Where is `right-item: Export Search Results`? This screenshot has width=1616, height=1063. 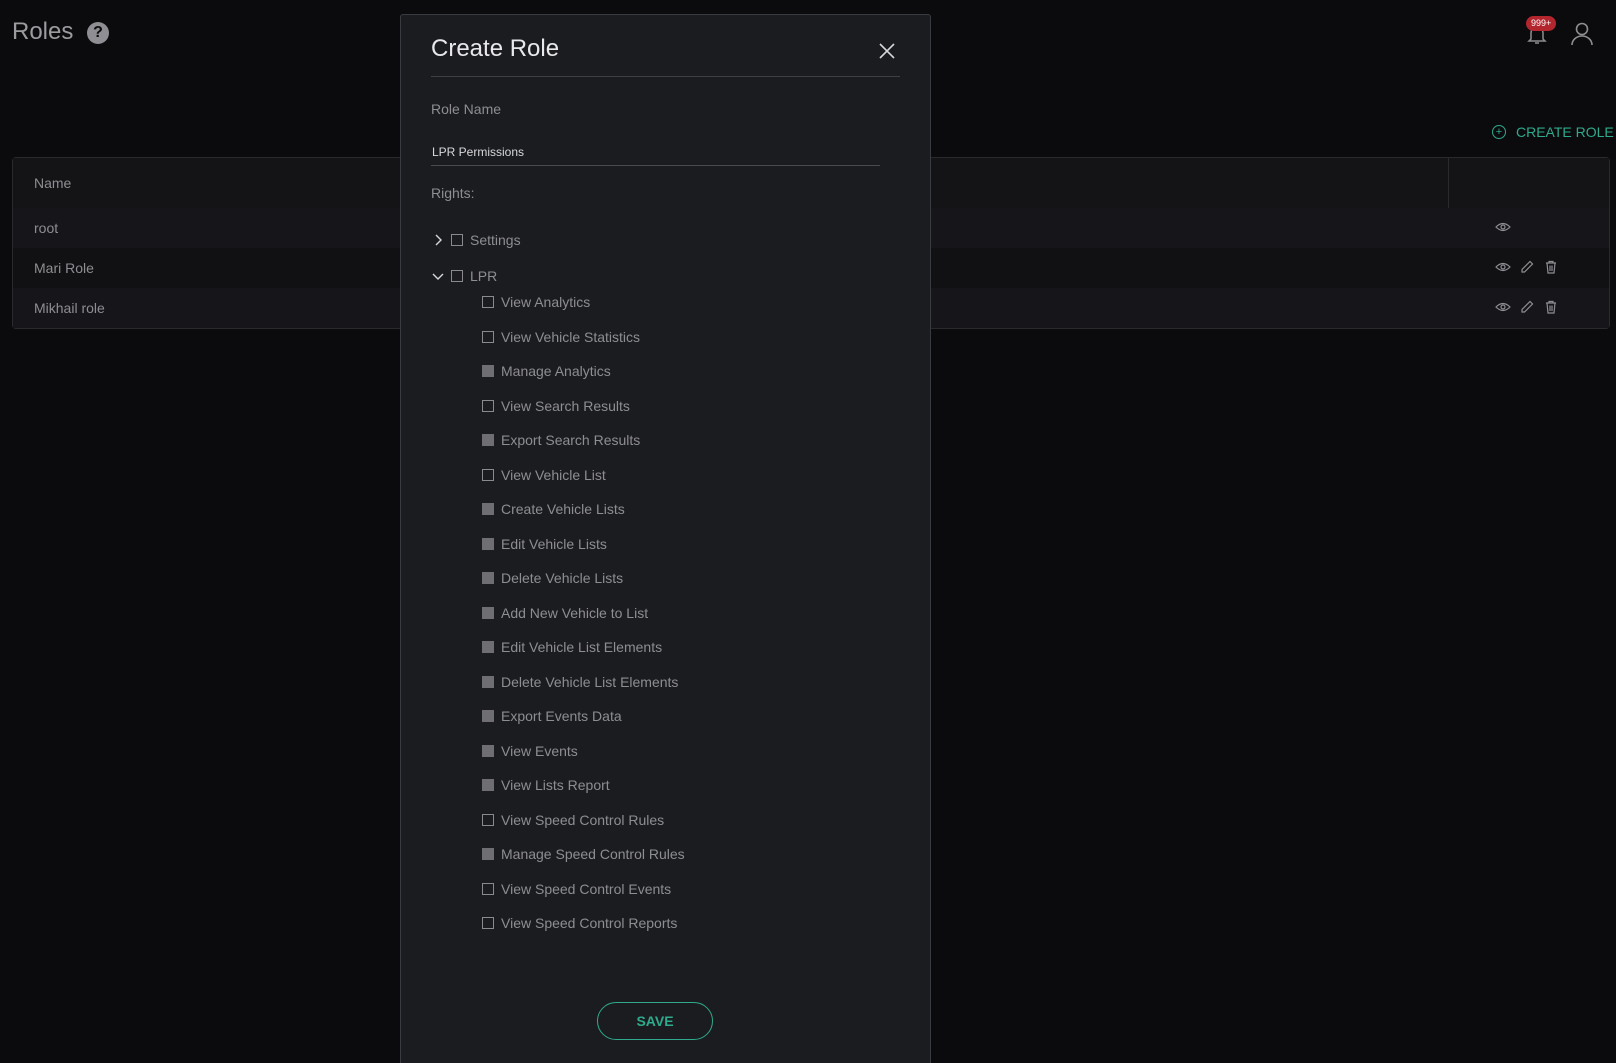 right-item: Export Search Results is located at coordinates (561, 440).